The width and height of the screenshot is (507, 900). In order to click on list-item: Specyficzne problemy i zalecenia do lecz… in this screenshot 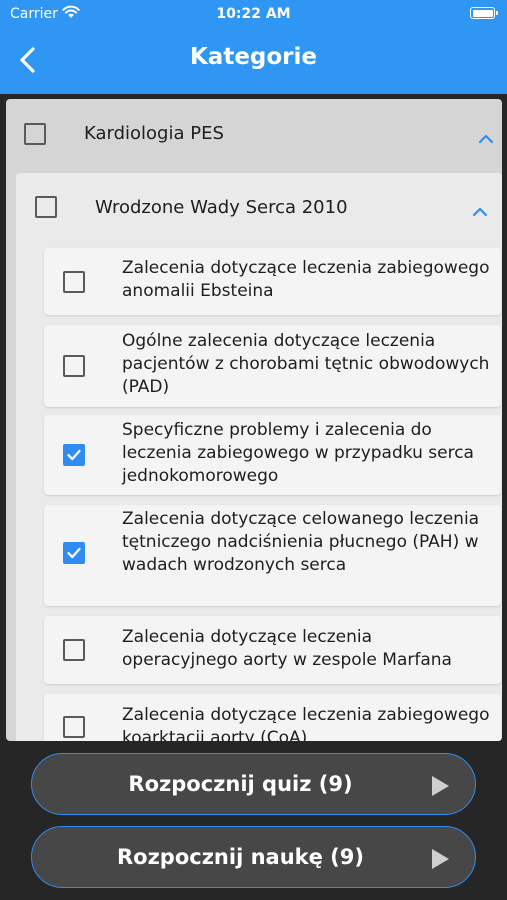, I will do `click(272, 455)`.